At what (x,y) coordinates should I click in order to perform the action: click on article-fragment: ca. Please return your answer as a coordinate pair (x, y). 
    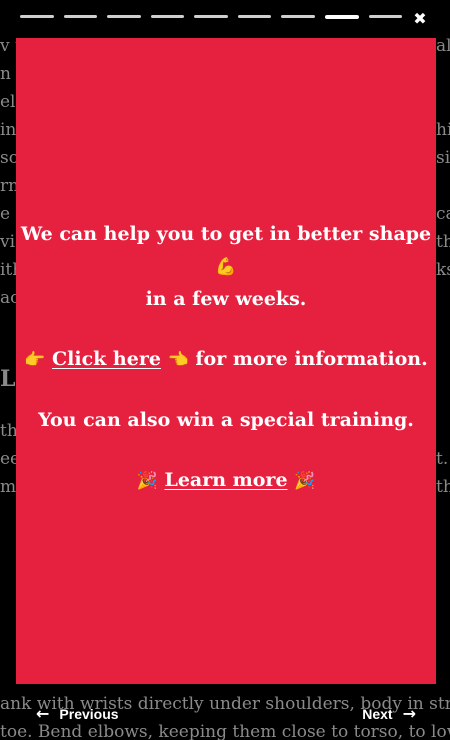
    Looking at the image, I should click on (443, 214).